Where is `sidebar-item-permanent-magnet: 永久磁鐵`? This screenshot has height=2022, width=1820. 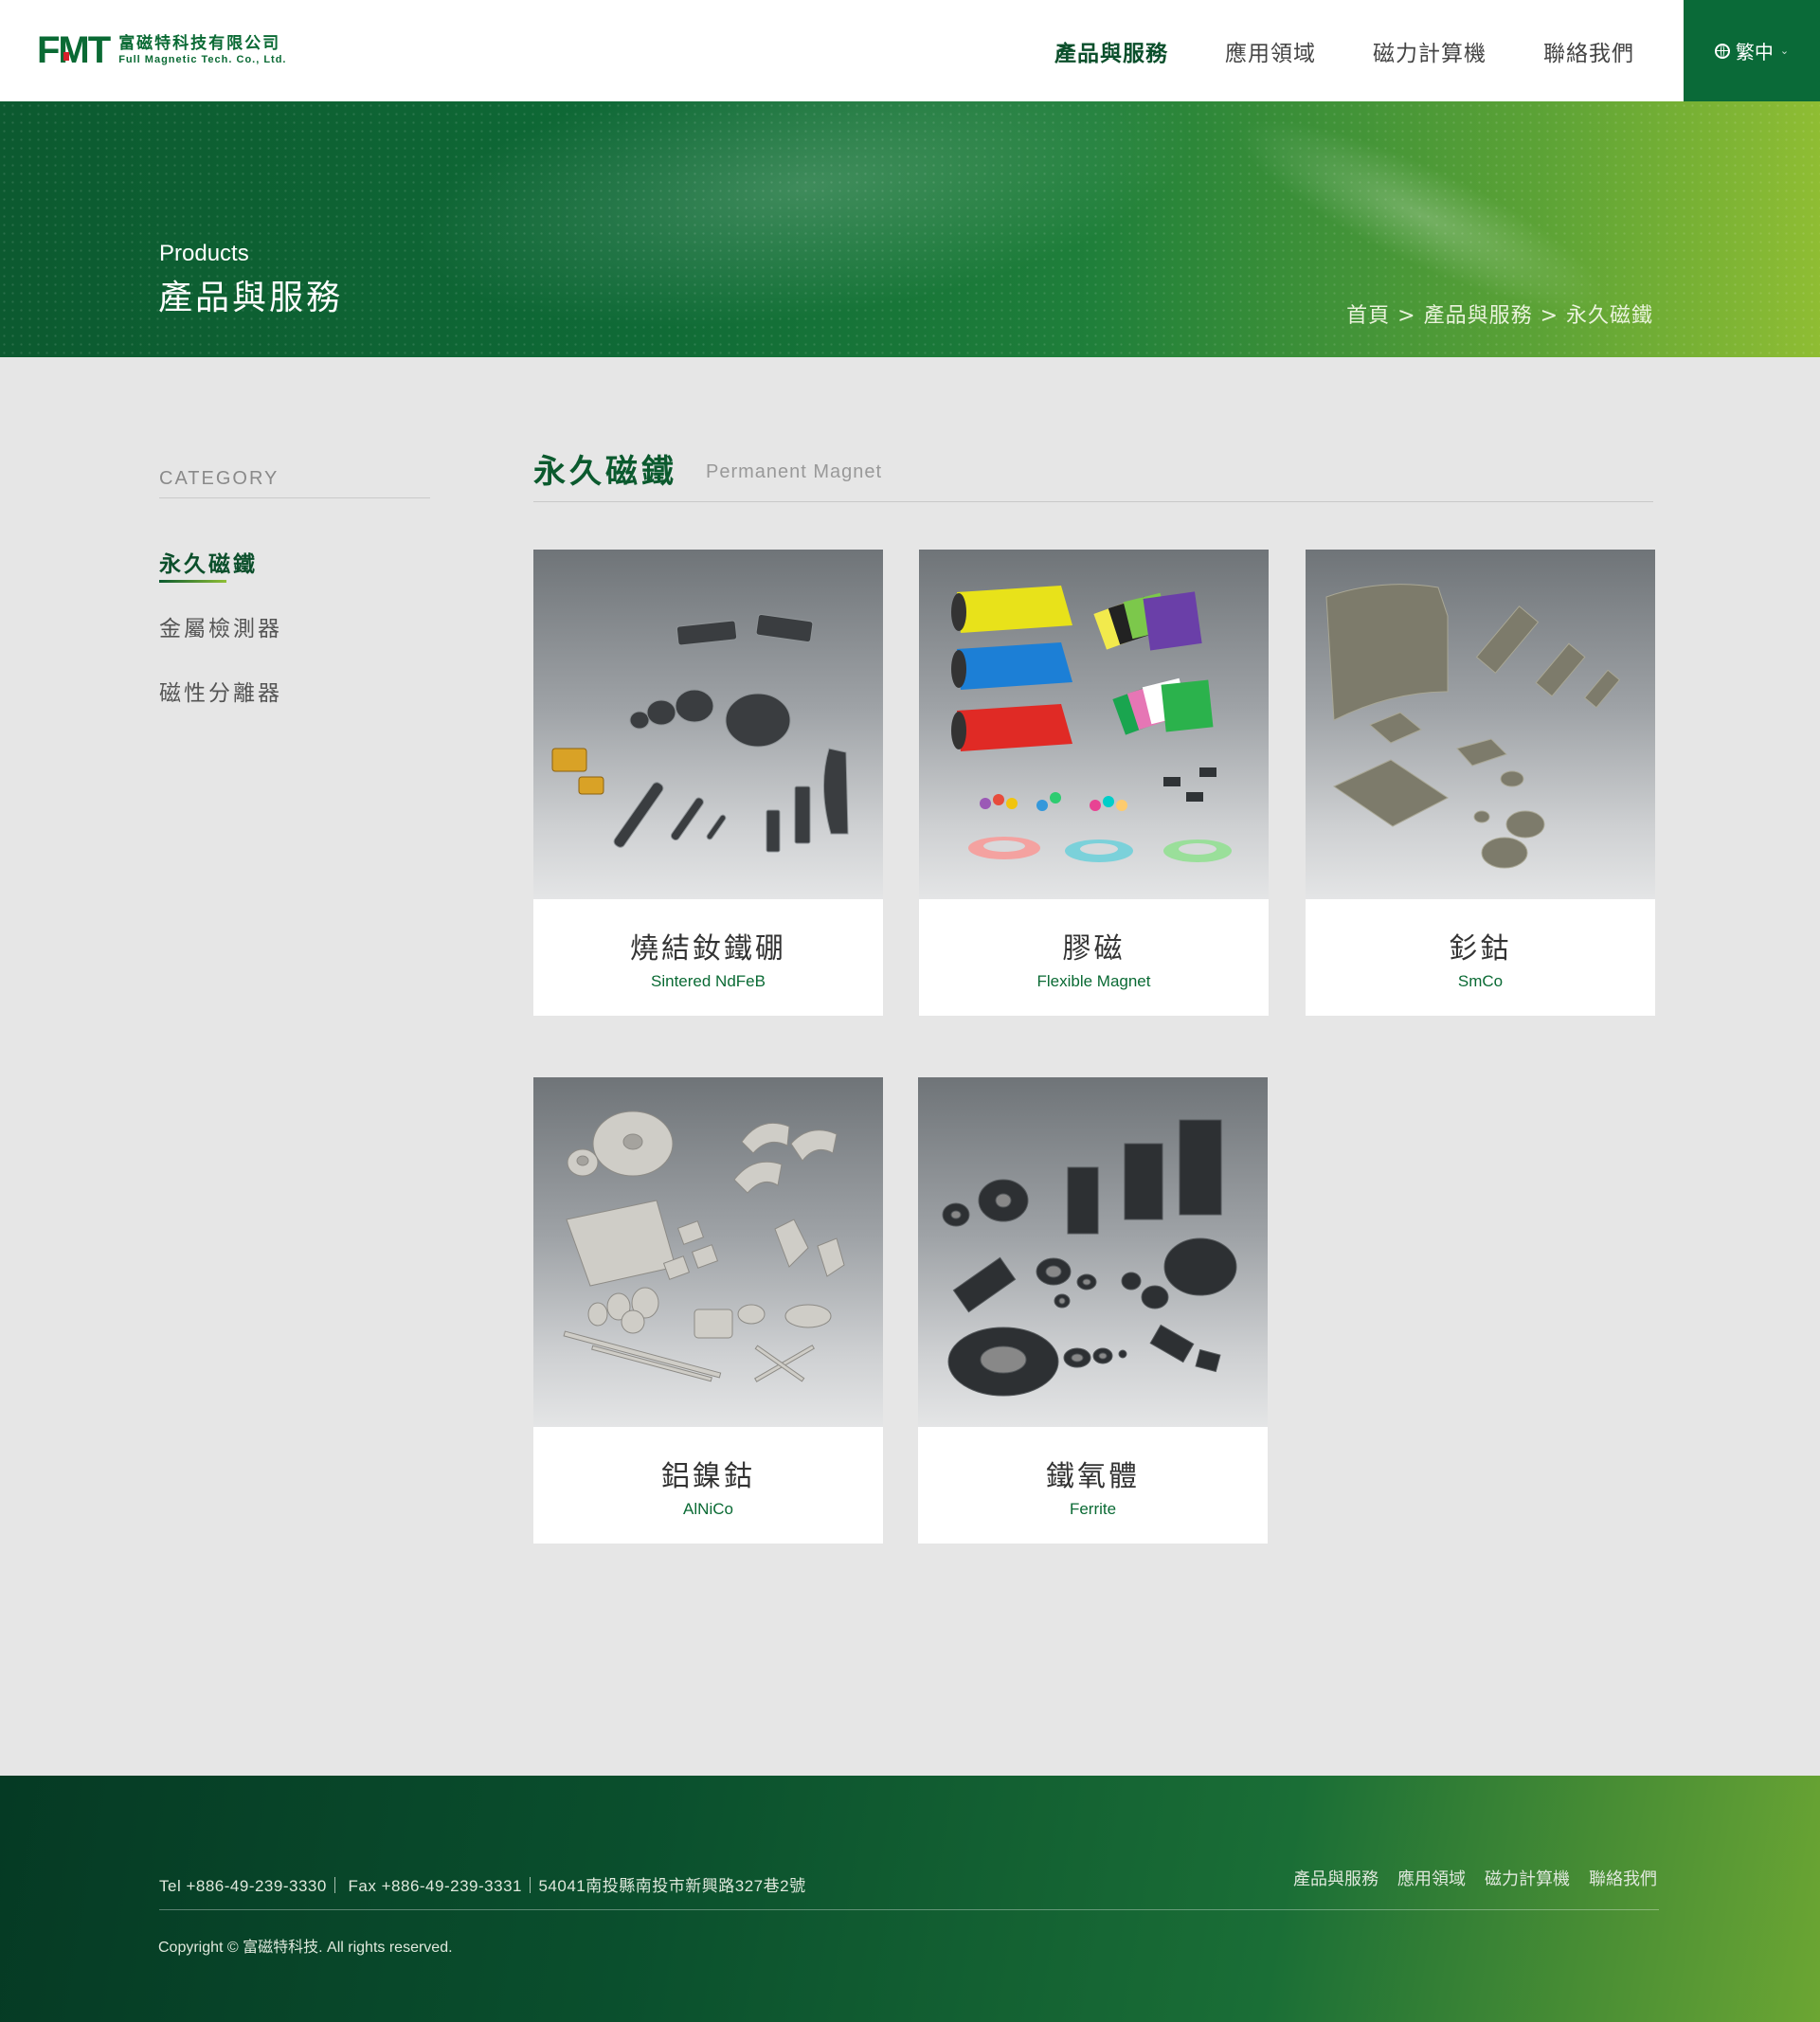
sidebar-item-permanent-magnet: 永久磁鐵 is located at coordinates (208, 564).